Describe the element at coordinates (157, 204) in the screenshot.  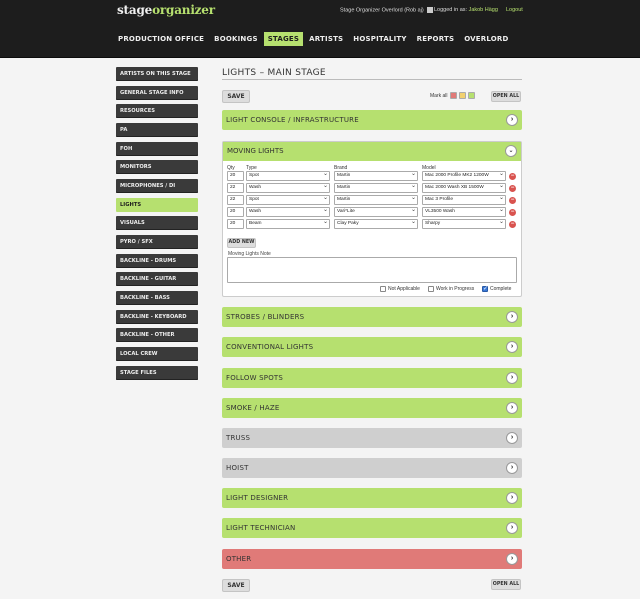
I see `sidebar-item-lights: LIGHTS` at that location.